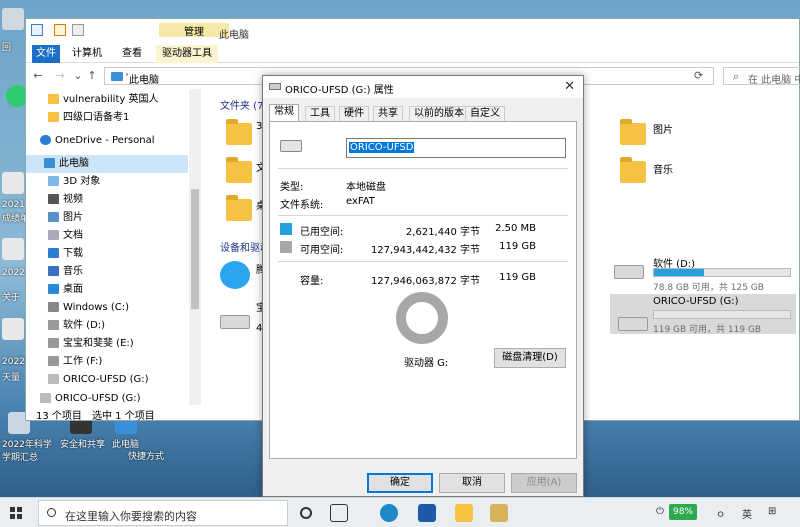 This screenshot has height=527, width=800. I want to click on forward-arrow-icon: →, so click(60, 75).